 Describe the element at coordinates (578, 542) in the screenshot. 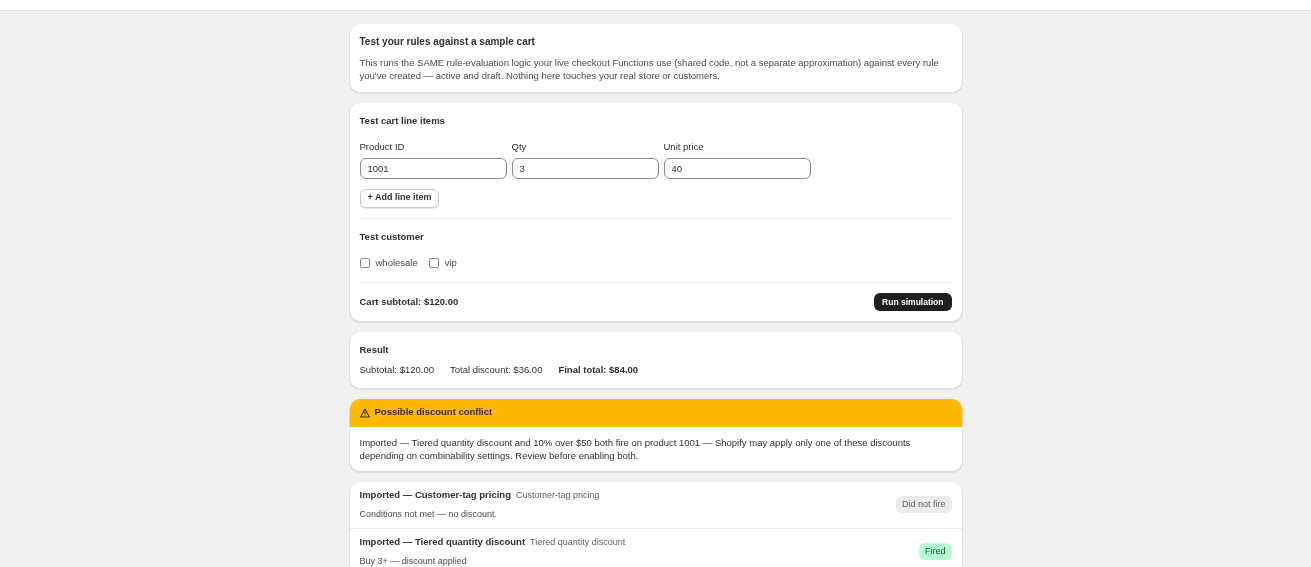

I see `rule-type: Tiered quantity discount` at that location.